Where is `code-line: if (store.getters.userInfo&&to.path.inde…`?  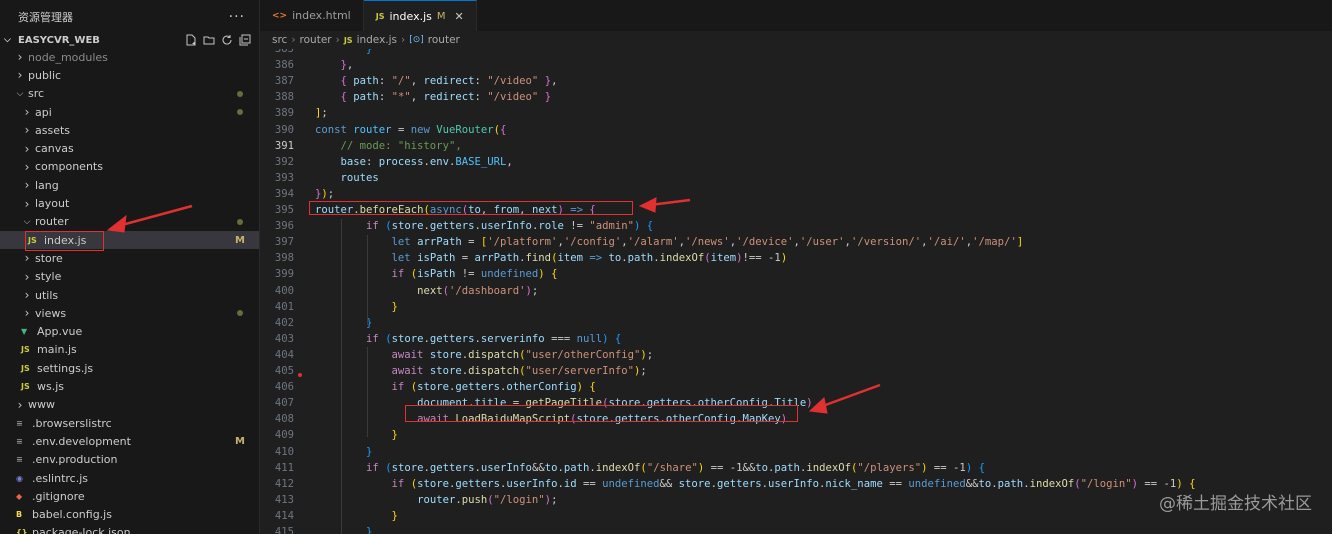
code-line: if (store.getters.userInfo&&to.path.inde… is located at coordinates (650, 468).